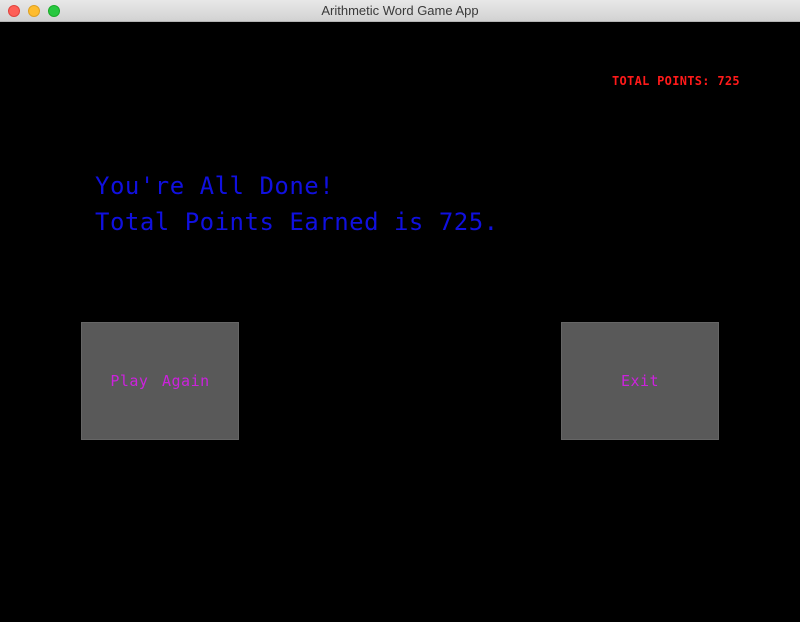 The height and width of the screenshot is (622, 800). I want to click on points-earned-text: Total Points Earned is 725., so click(297, 222).